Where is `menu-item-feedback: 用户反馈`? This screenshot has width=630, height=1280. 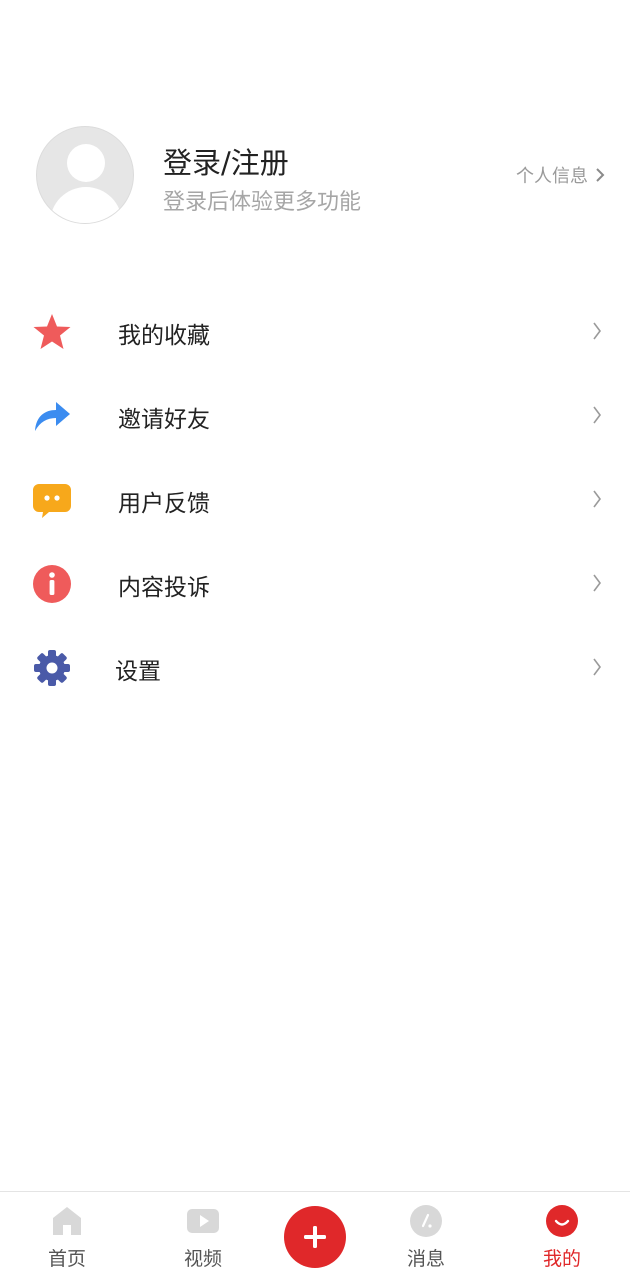 menu-item-feedback: 用户反馈 is located at coordinates (315, 500).